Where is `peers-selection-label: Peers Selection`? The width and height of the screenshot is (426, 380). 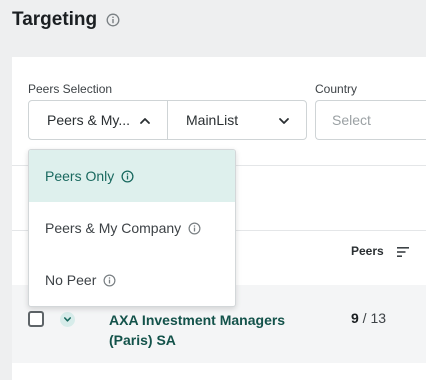
peers-selection-label: Peers Selection is located at coordinates (70, 89).